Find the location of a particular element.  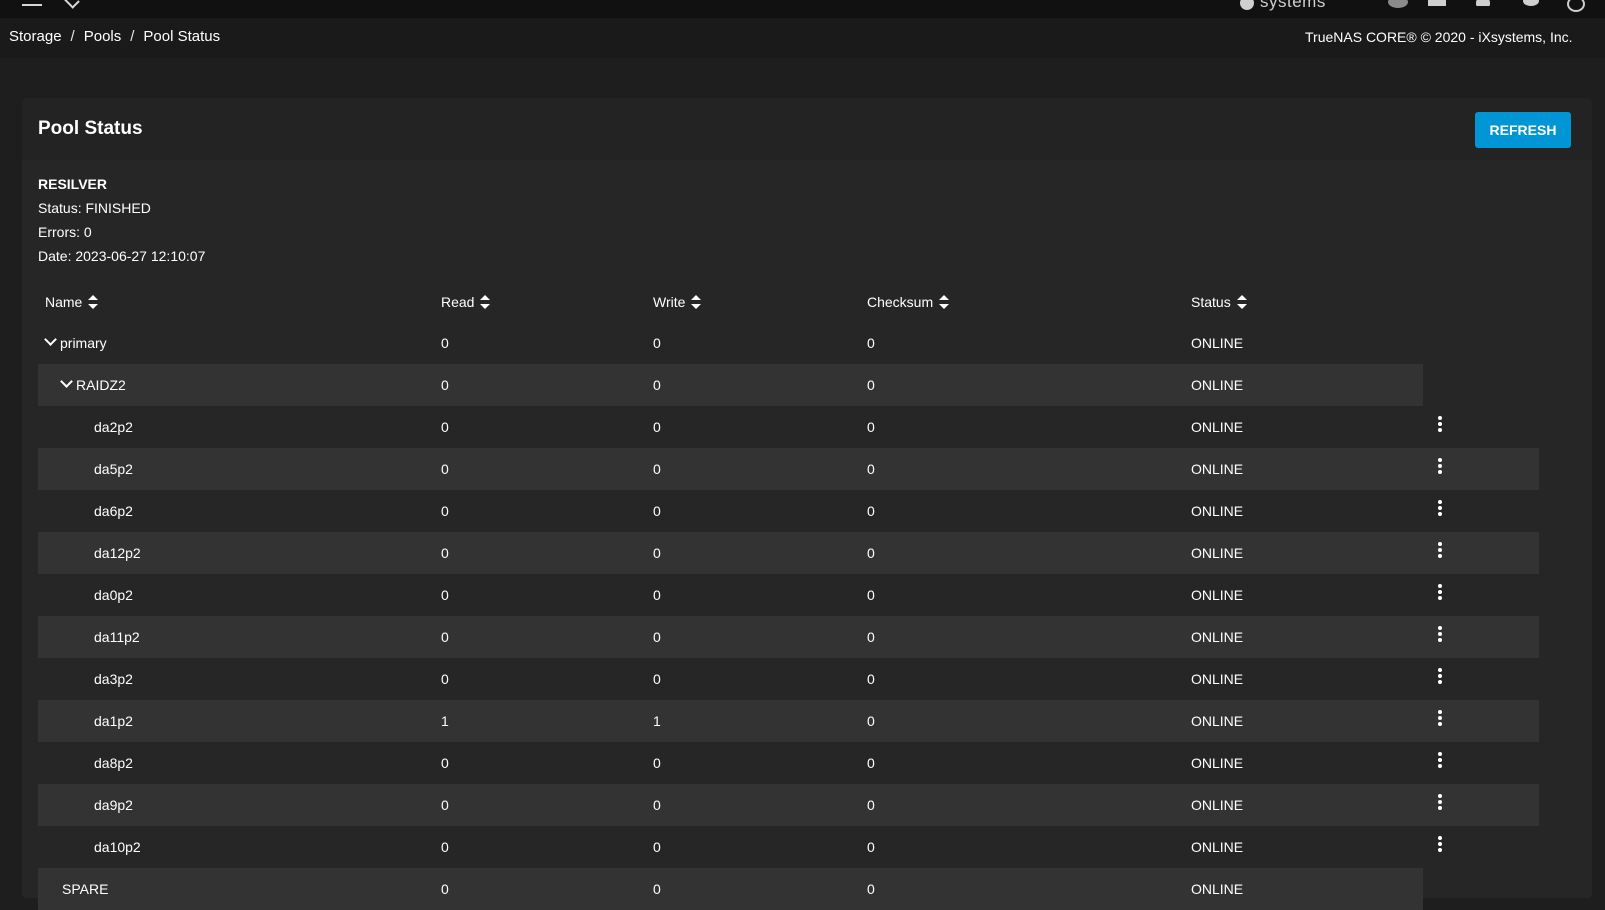

menu-icon is located at coordinates (32, 3).